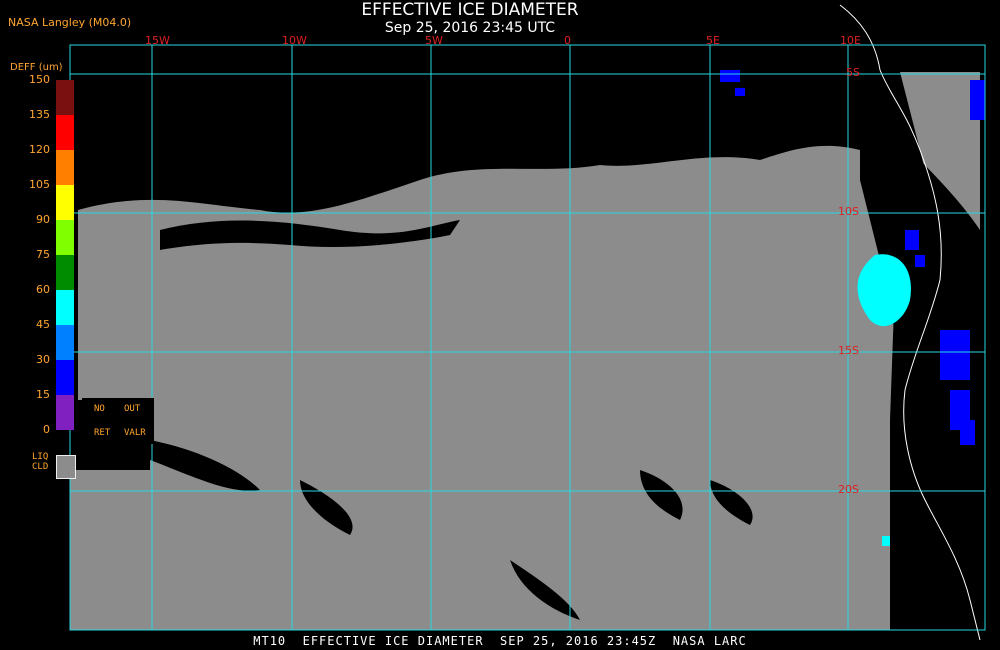 Image resolution: width=1000 pixels, height=650 pixels. Describe the element at coordinates (157, 40) in the screenshot. I see `lon-label-15w: 15W` at that location.